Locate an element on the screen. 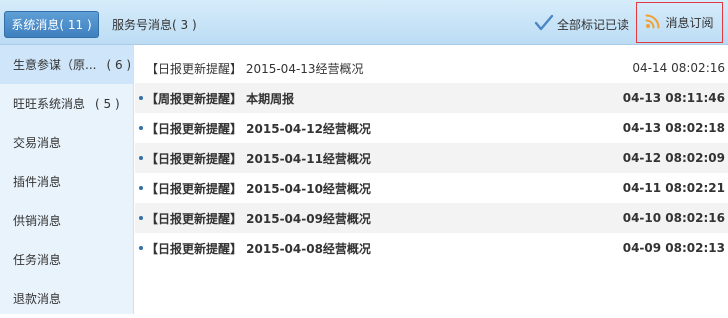  message-row: 【周报更新提醒】 本期周报 04-13 08:11:46 is located at coordinates (431, 98).